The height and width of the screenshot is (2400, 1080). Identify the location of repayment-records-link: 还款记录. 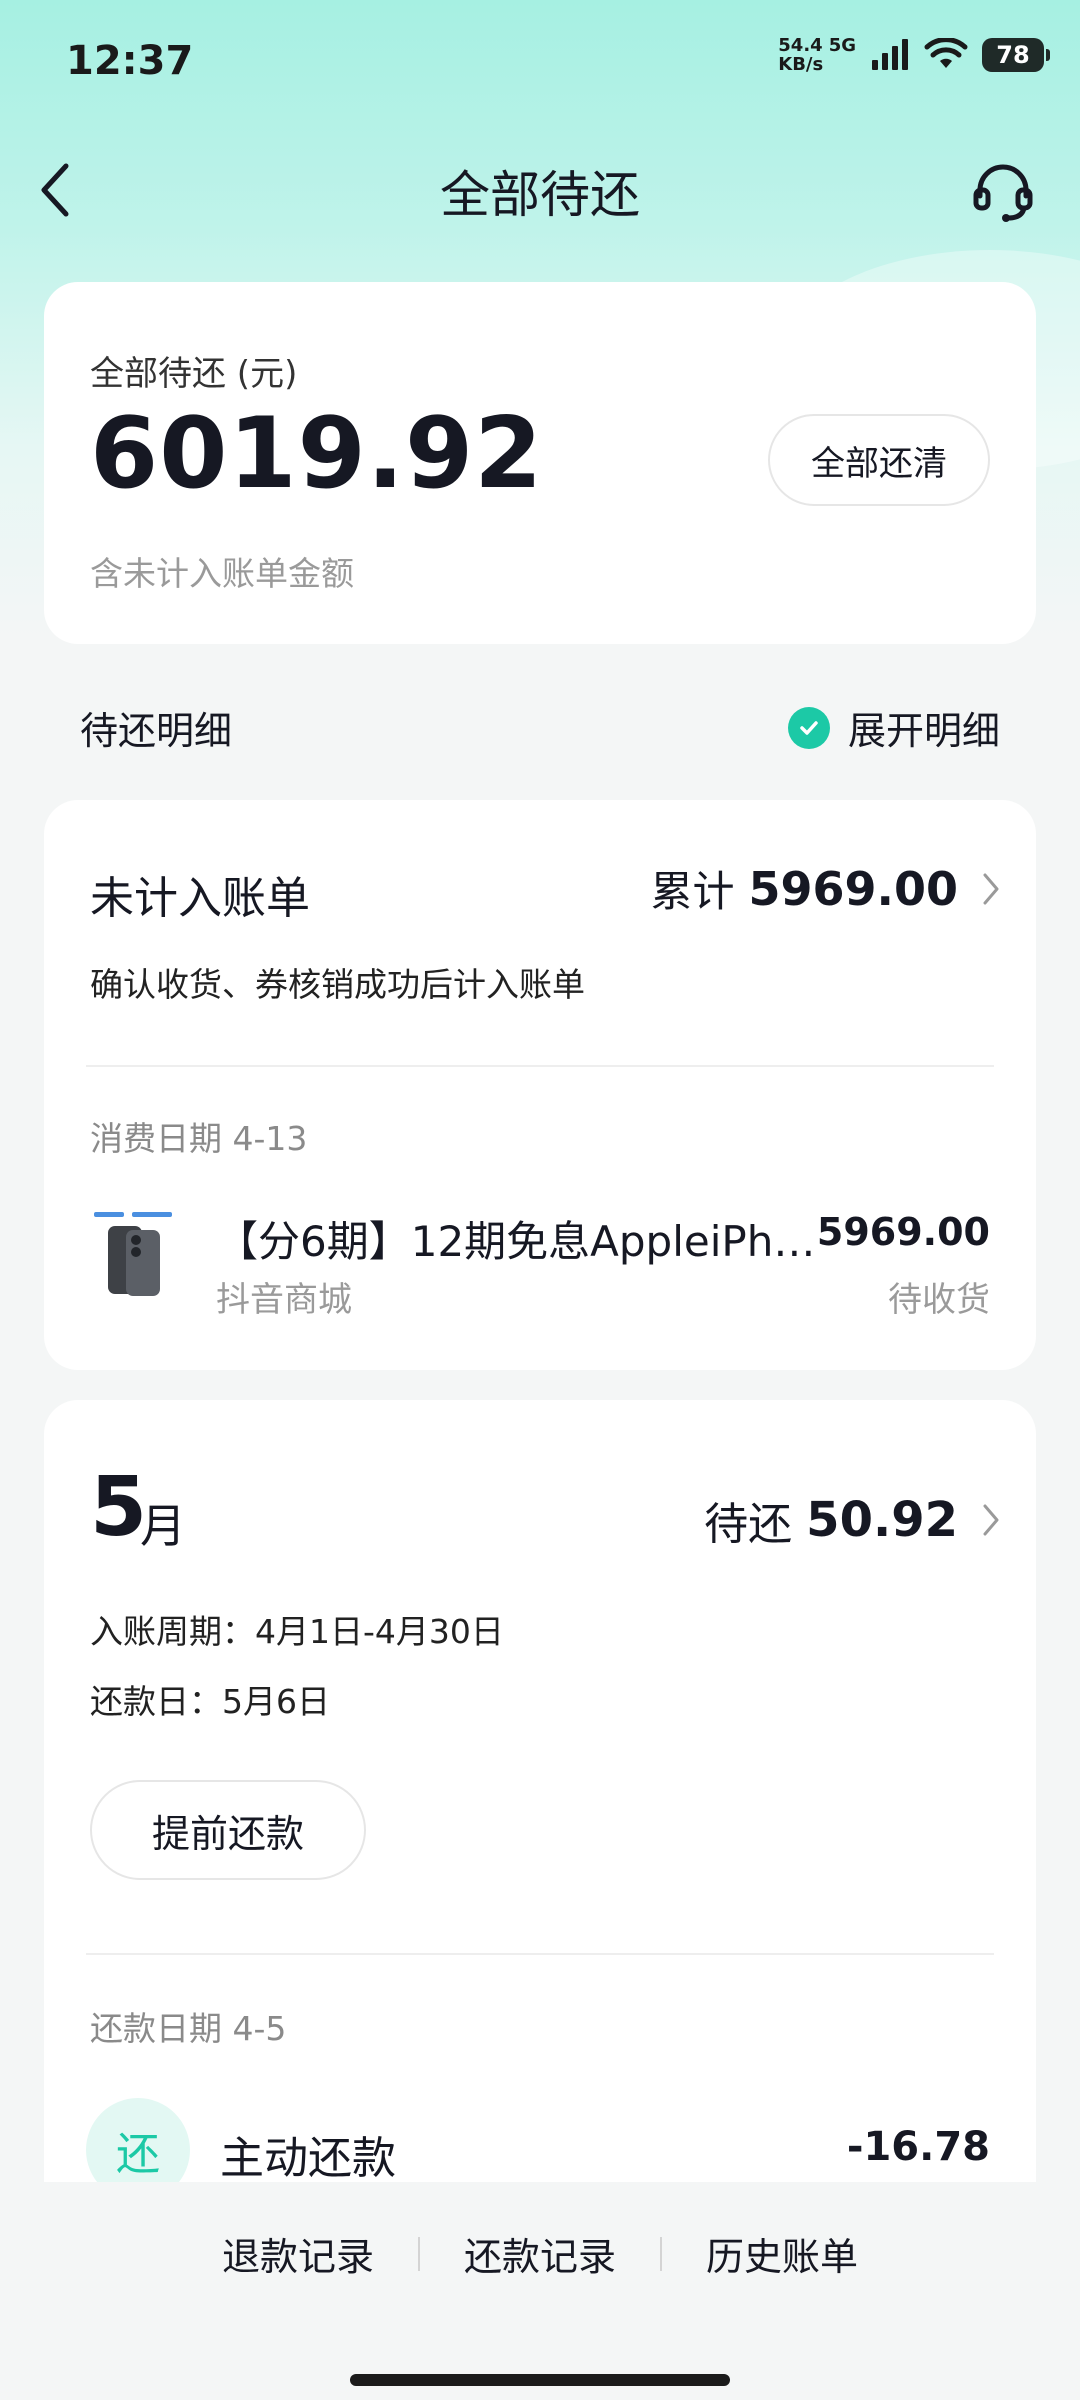
(540, 2253).